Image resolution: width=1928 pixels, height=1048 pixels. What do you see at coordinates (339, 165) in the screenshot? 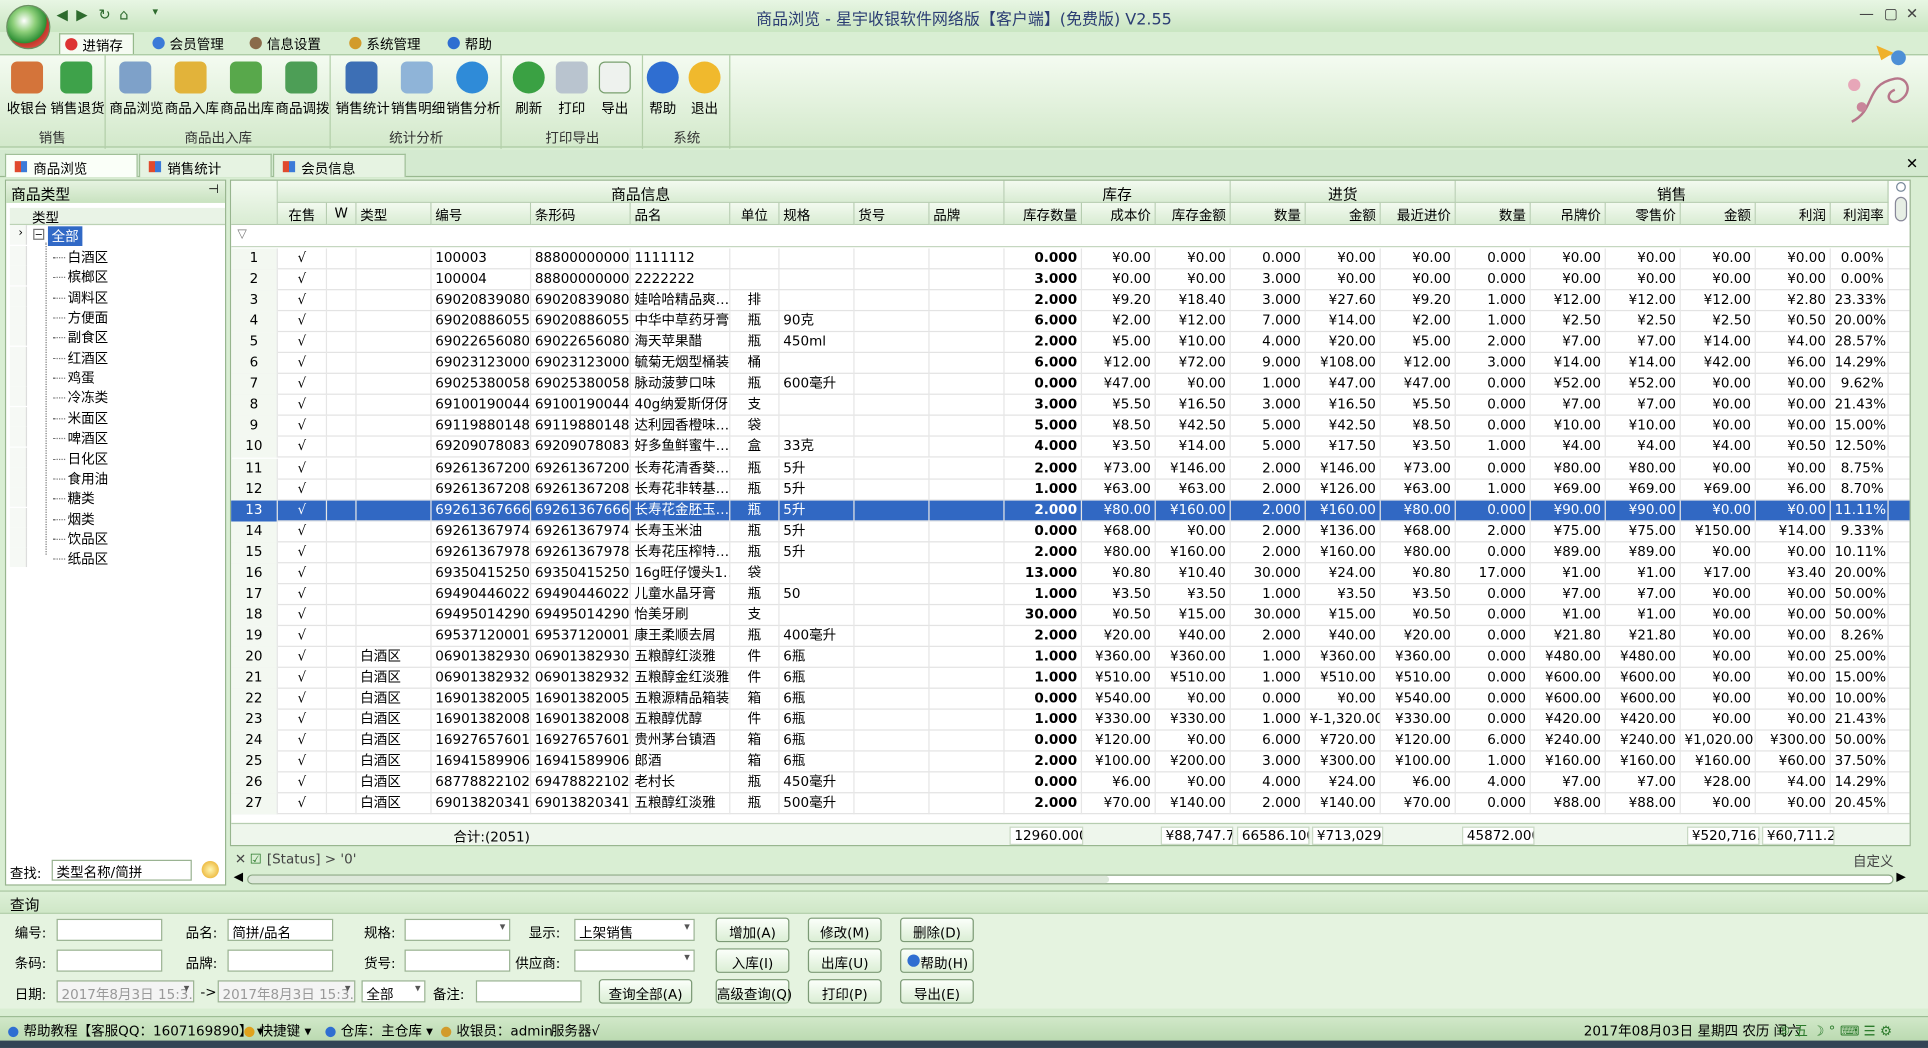
I see `doc-tab-member-info: 会员信息` at bounding box center [339, 165].